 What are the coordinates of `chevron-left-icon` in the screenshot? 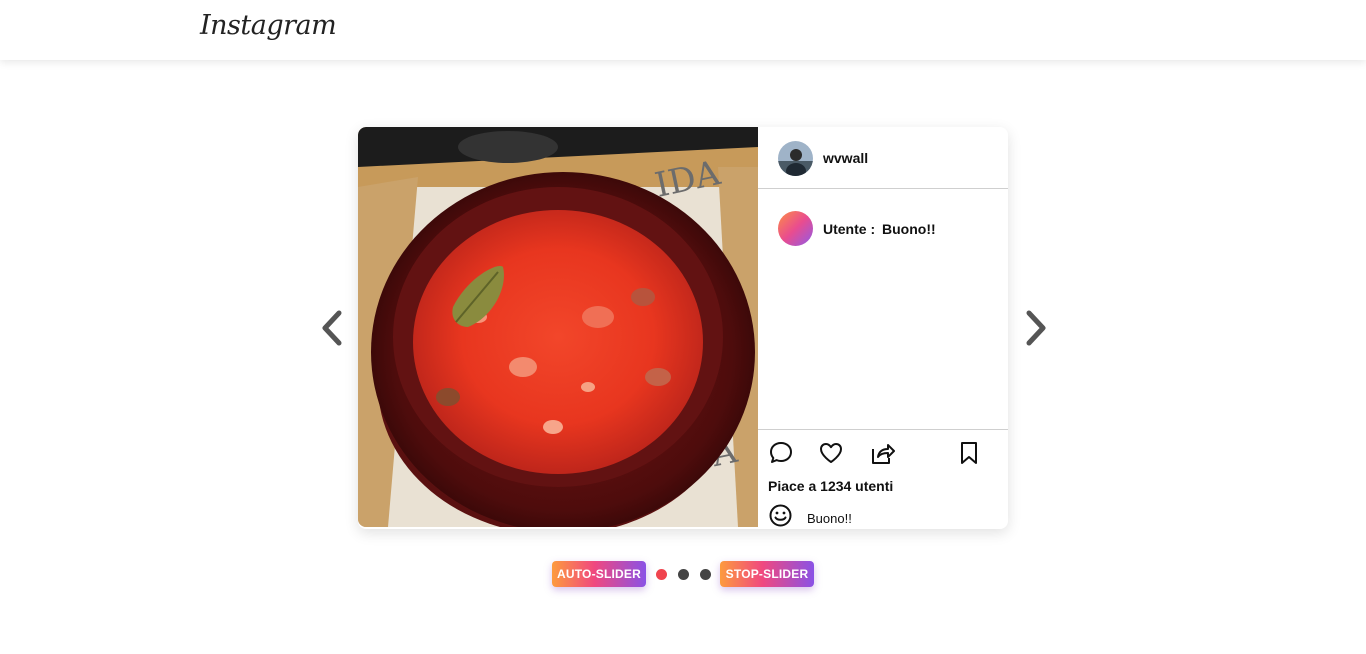 It's located at (332, 328).